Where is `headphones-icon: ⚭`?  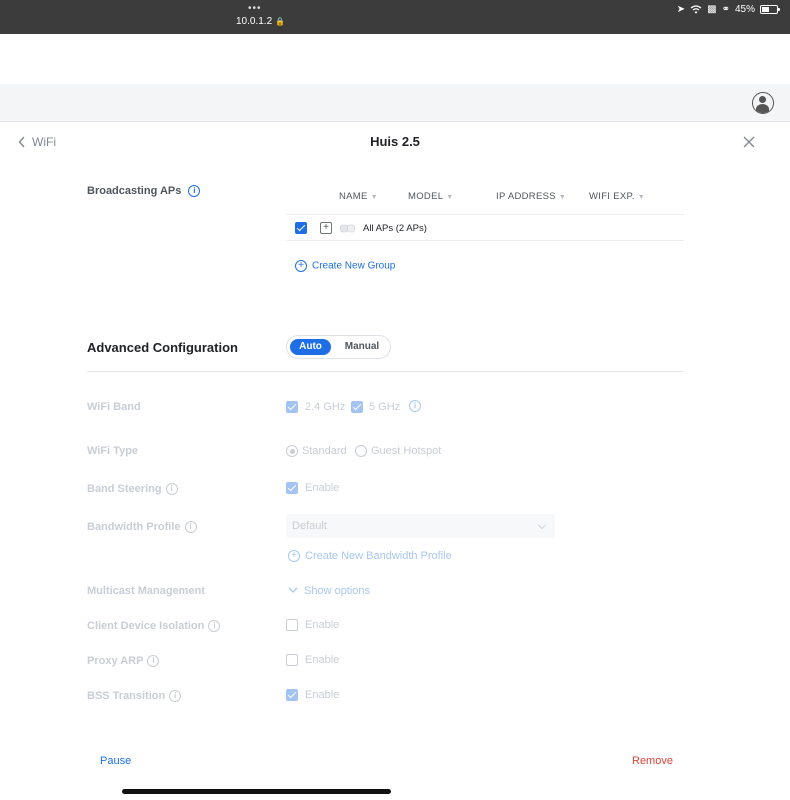 headphones-icon: ⚭ is located at coordinates (725, 9).